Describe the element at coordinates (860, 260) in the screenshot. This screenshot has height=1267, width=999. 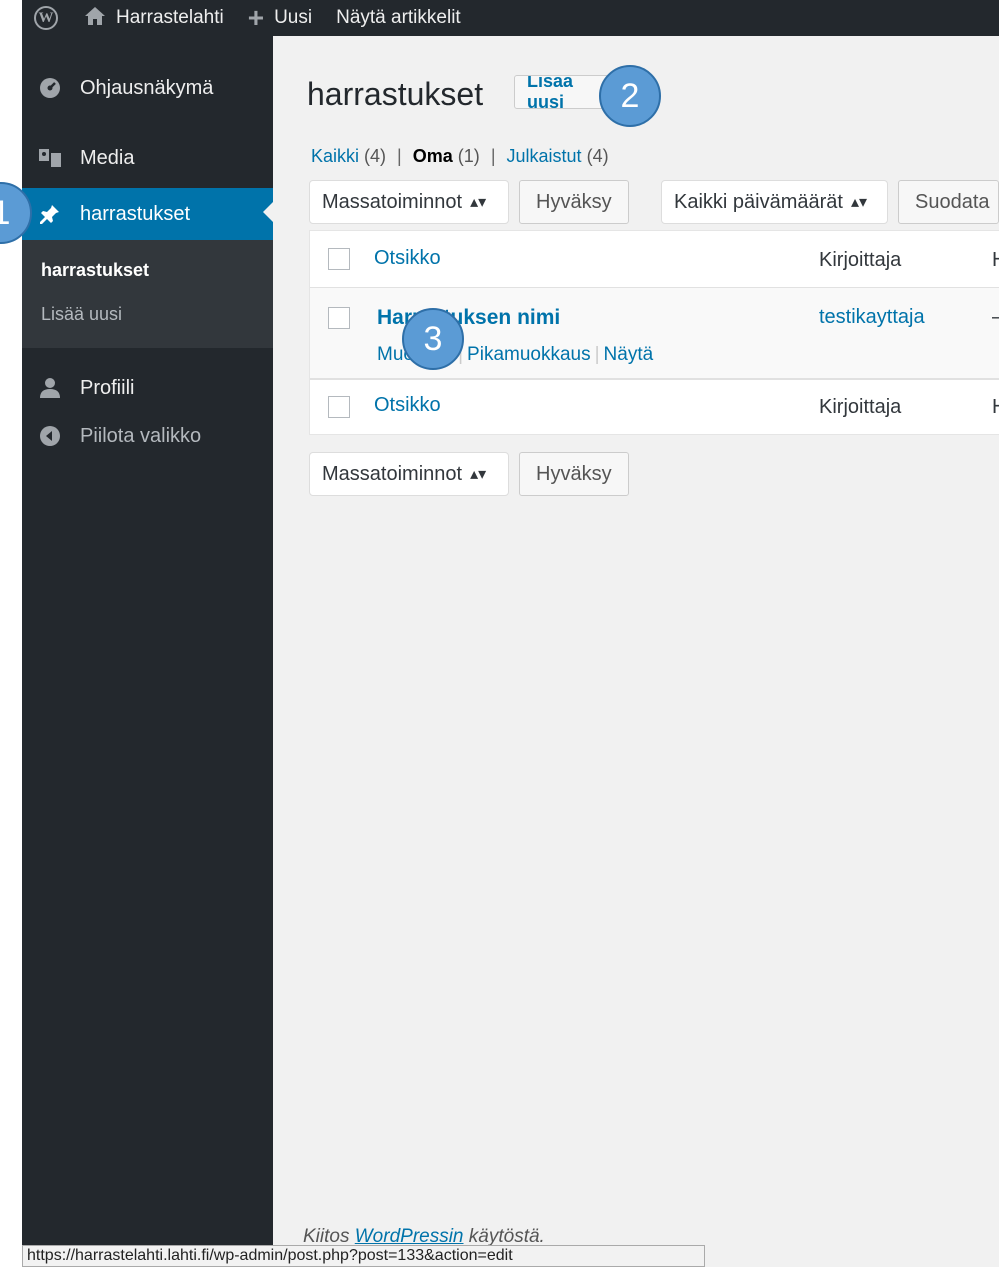
I see `column-author: Kirjoittaja` at that location.